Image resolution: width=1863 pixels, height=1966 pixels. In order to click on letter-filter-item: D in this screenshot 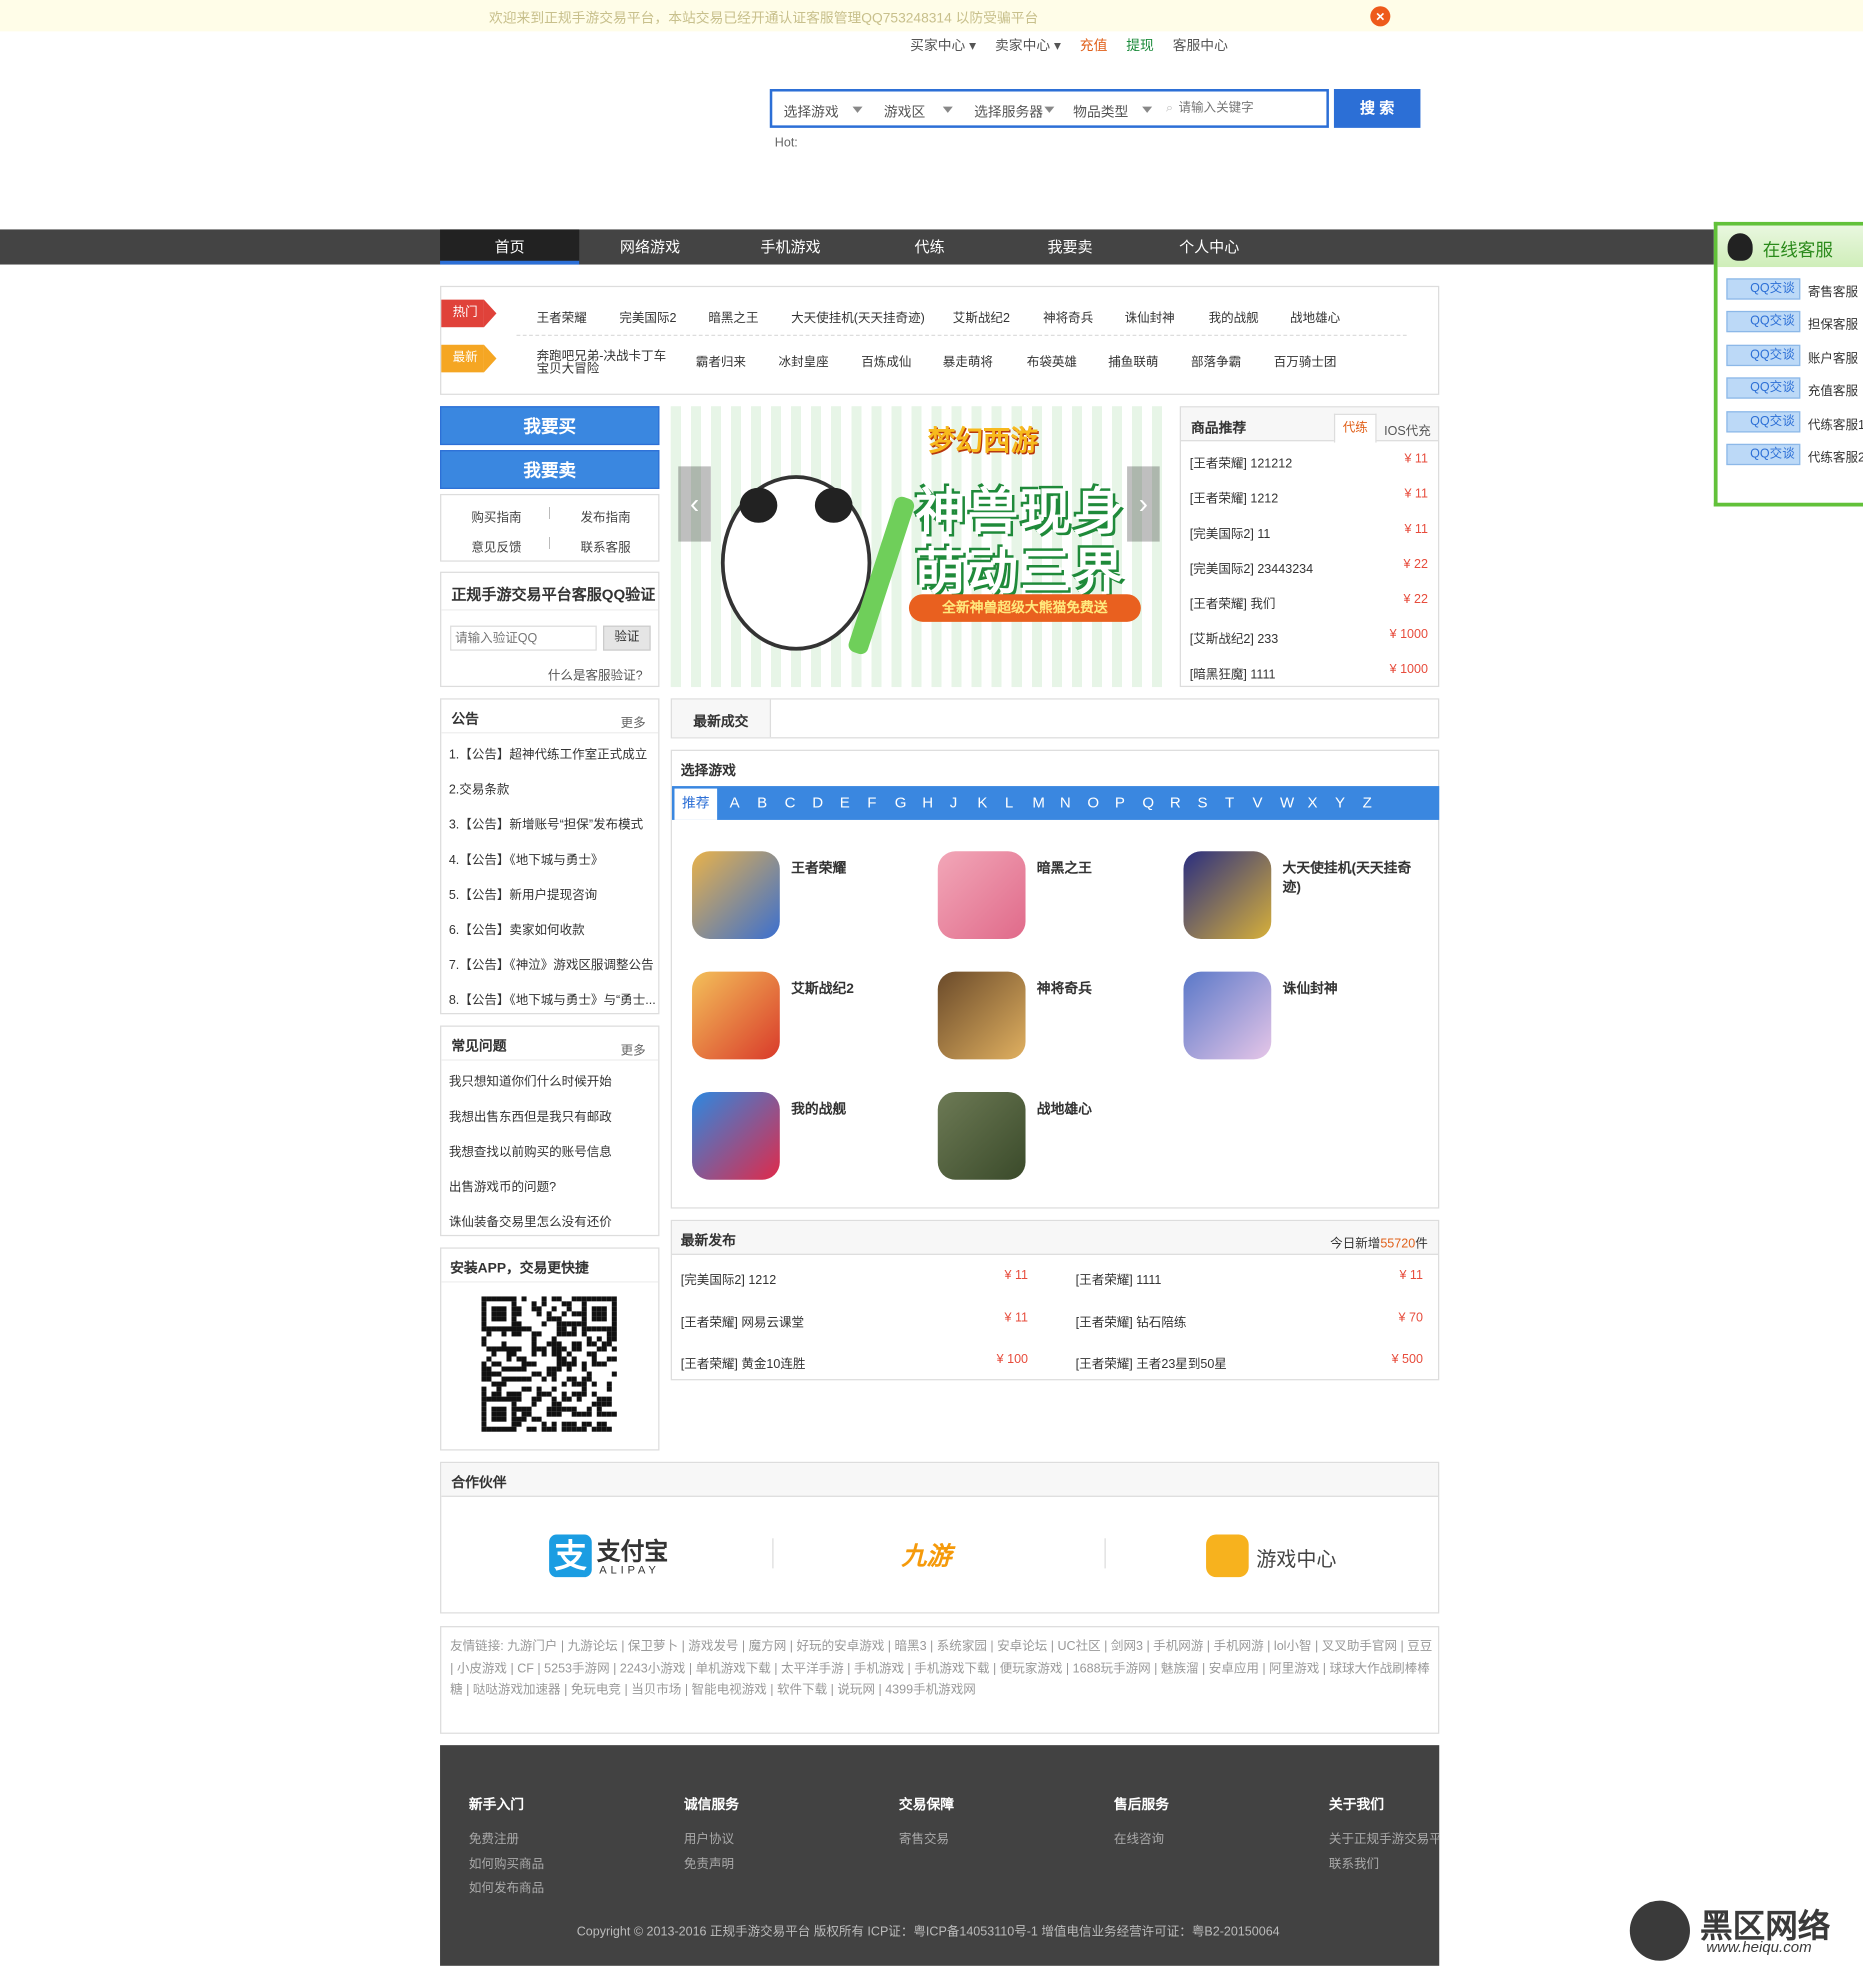, I will do `click(817, 803)`.